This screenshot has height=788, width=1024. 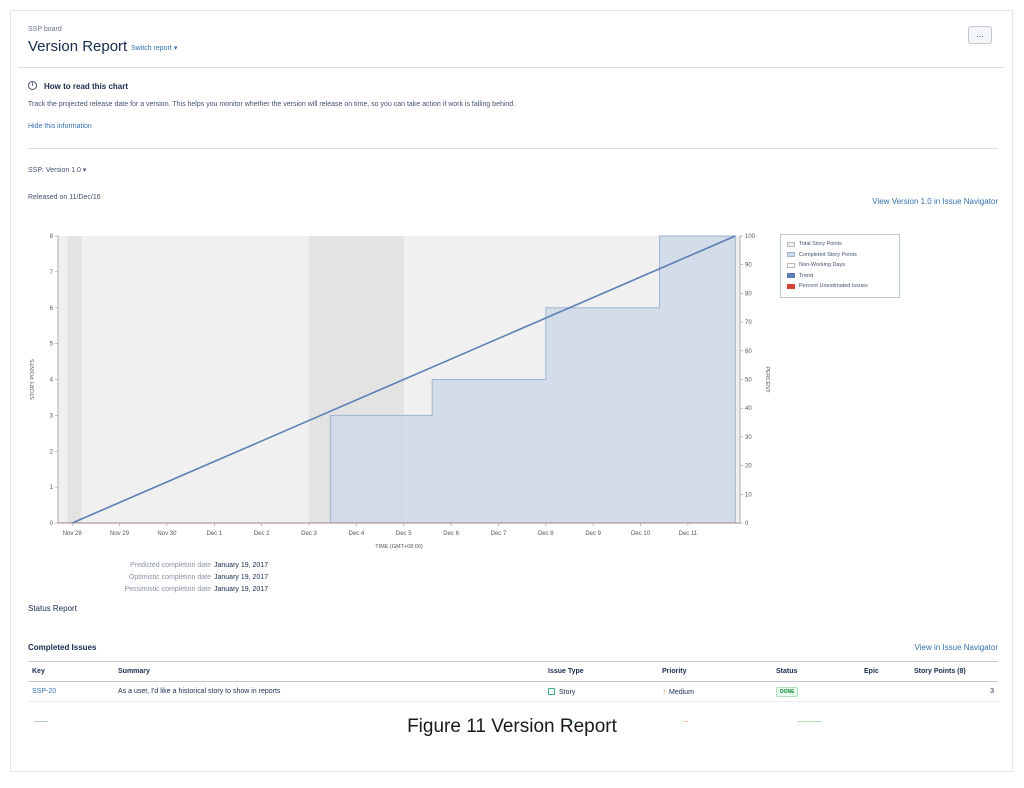 I want to click on x-tick-label: Nov 28, so click(x=73, y=534).